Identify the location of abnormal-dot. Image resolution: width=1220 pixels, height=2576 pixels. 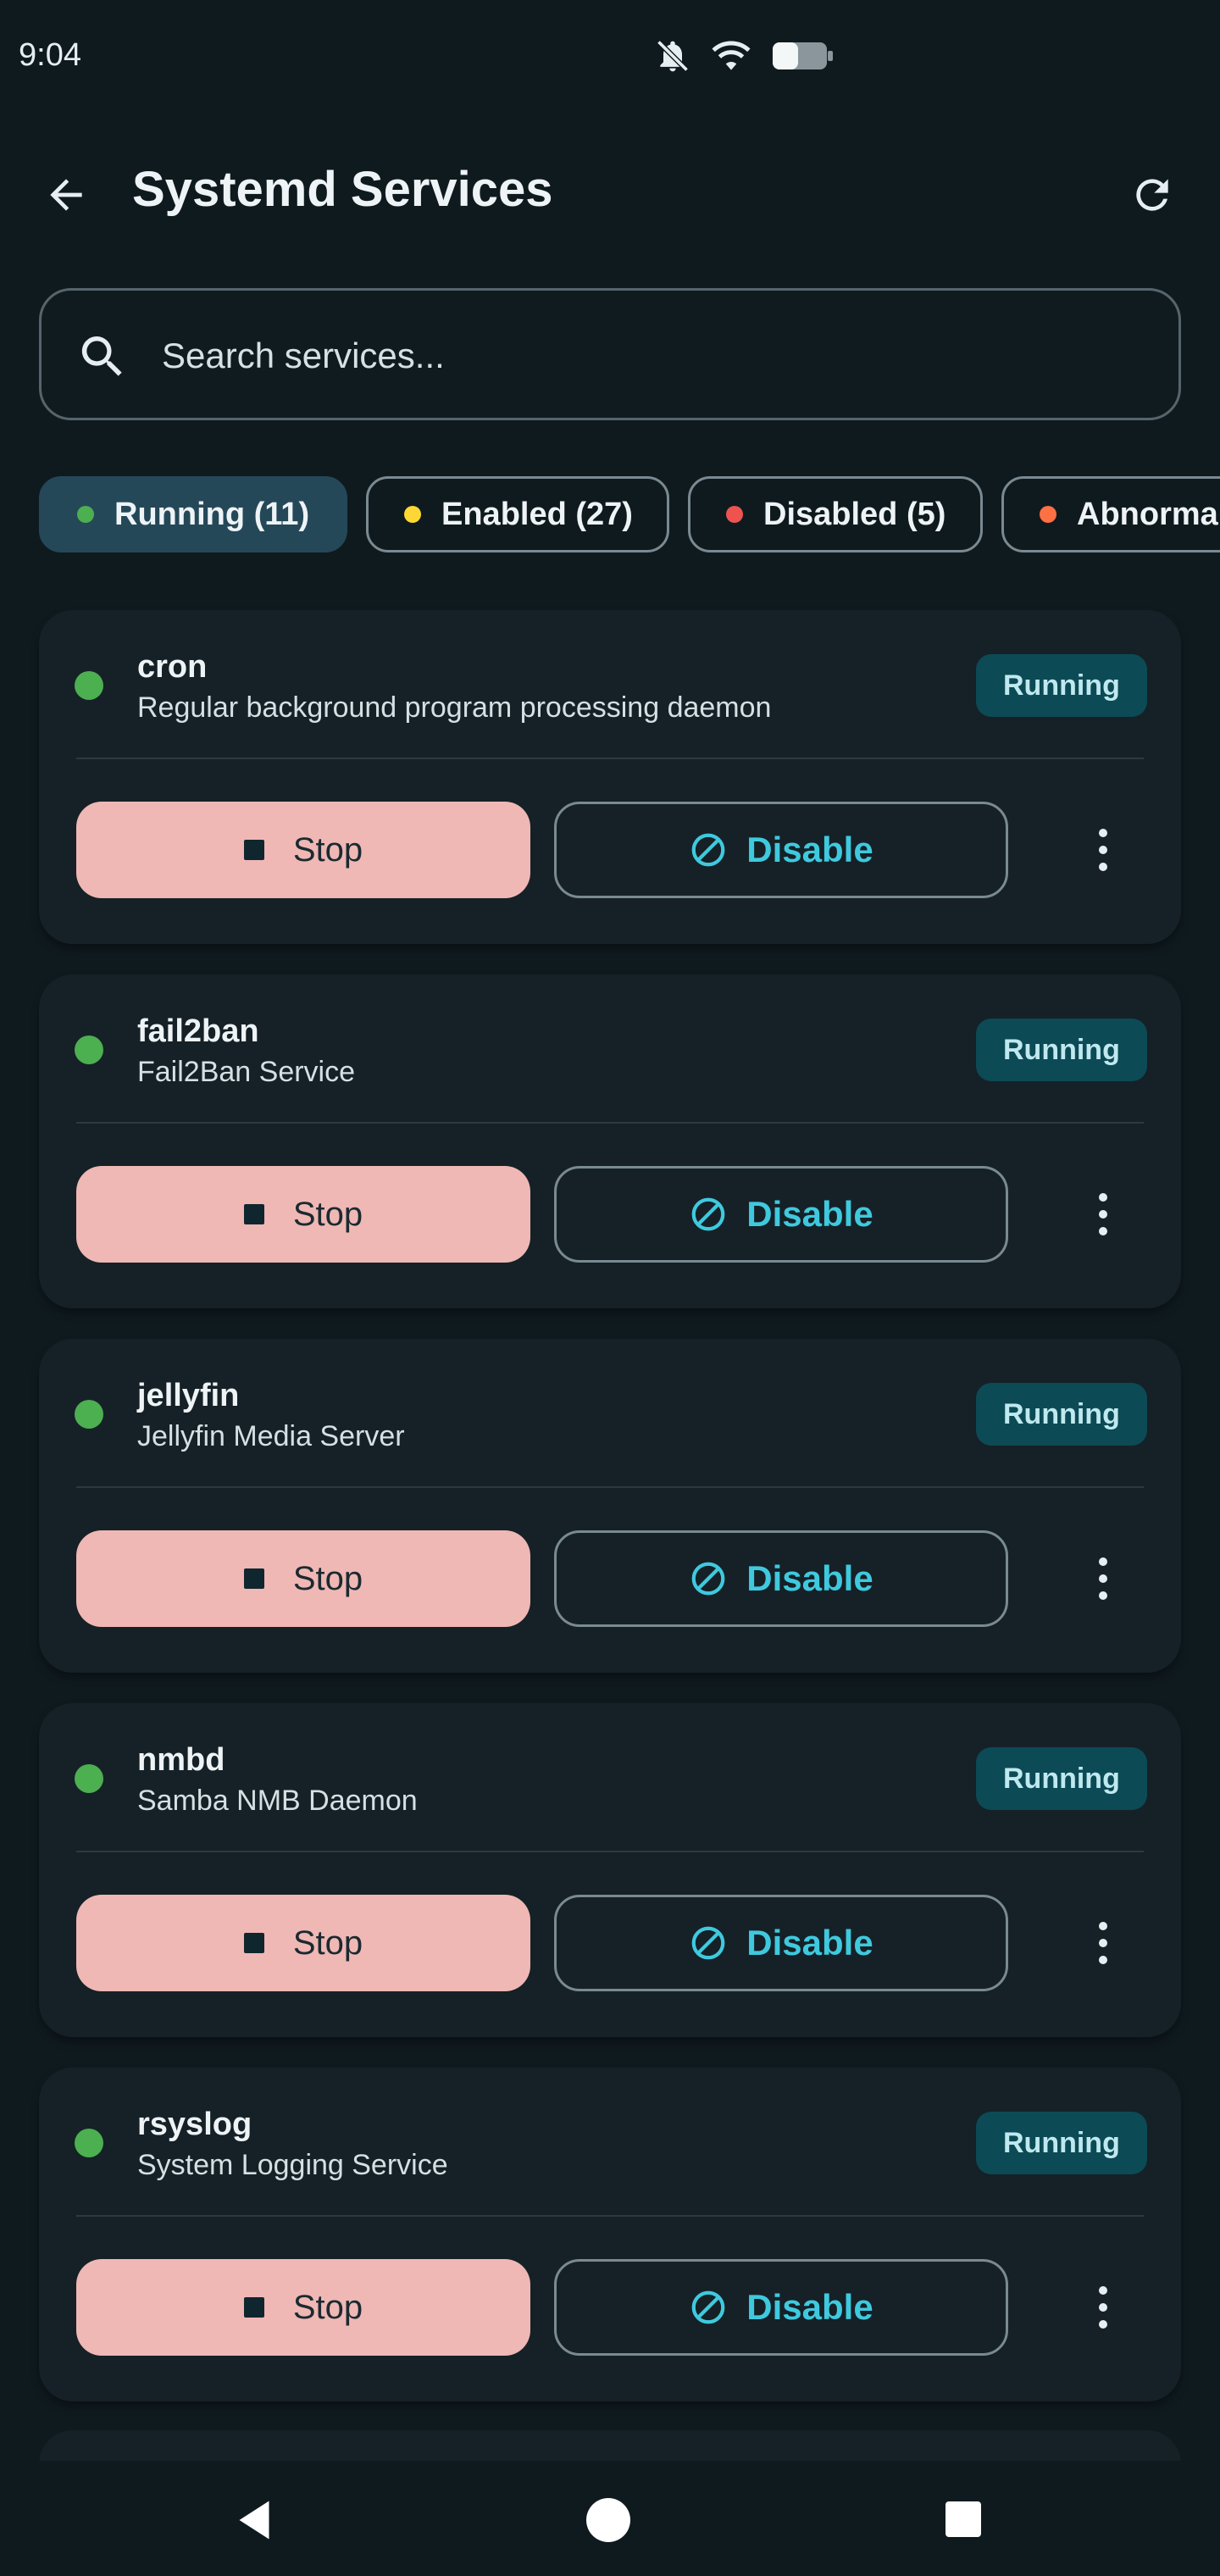
(1048, 514).